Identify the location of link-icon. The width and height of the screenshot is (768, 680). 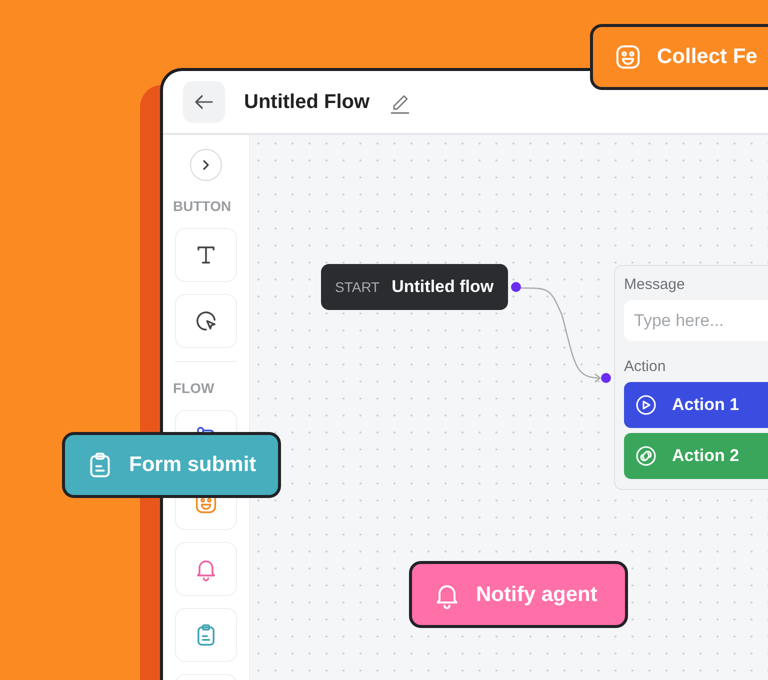
(646, 456).